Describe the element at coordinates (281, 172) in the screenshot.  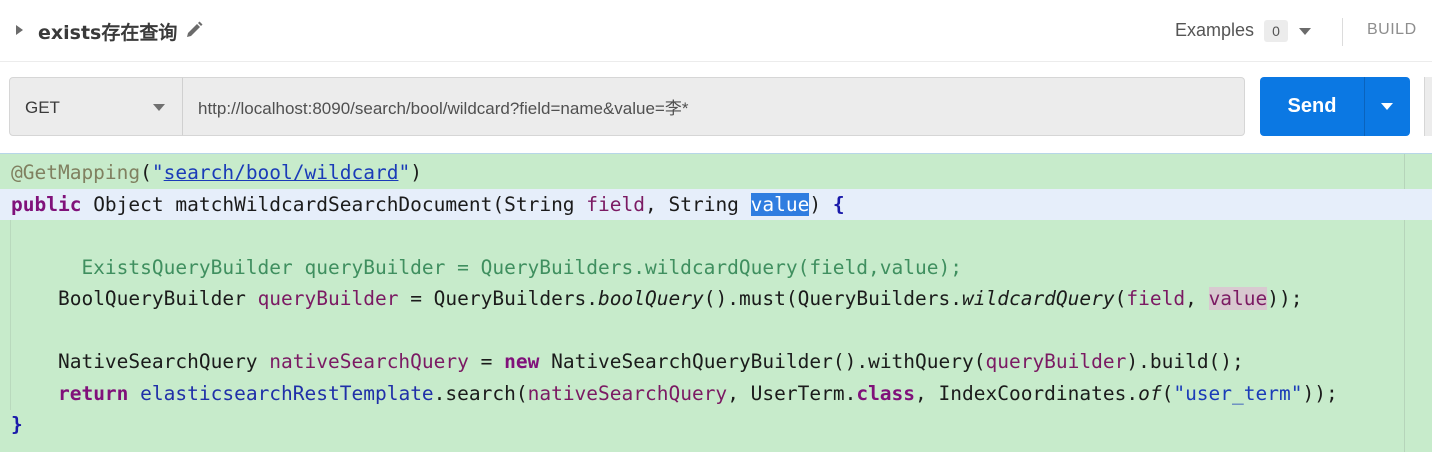
I see `mapping-path: search/bool/wildcard` at that location.